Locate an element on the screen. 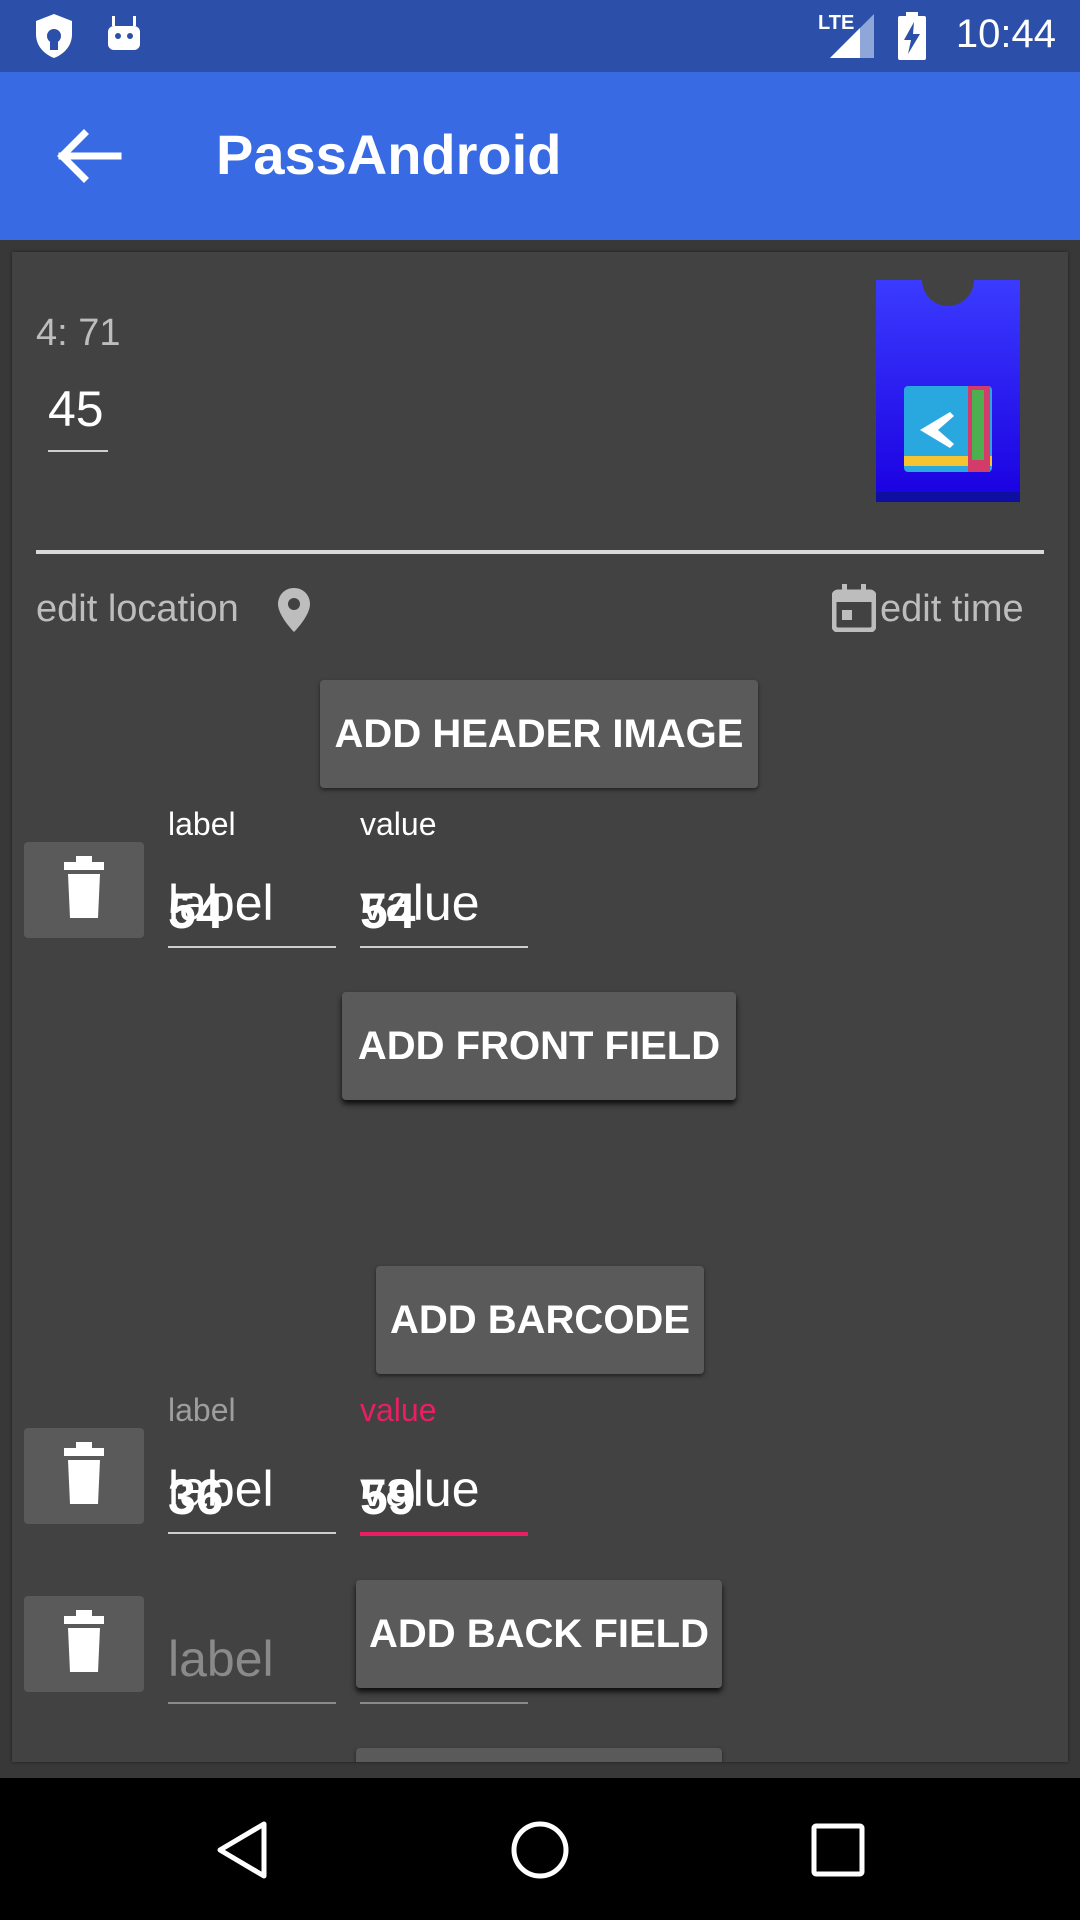  signal-icon is located at coordinates (852, 38).